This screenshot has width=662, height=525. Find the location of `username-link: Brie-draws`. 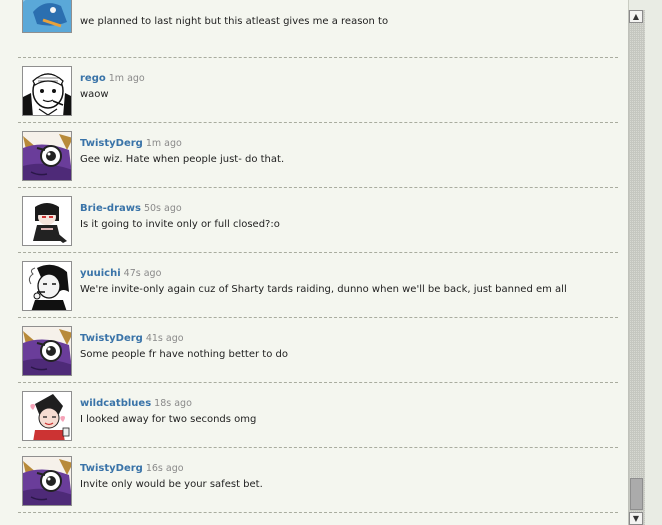

username-link: Brie-draws is located at coordinates (110, 208).